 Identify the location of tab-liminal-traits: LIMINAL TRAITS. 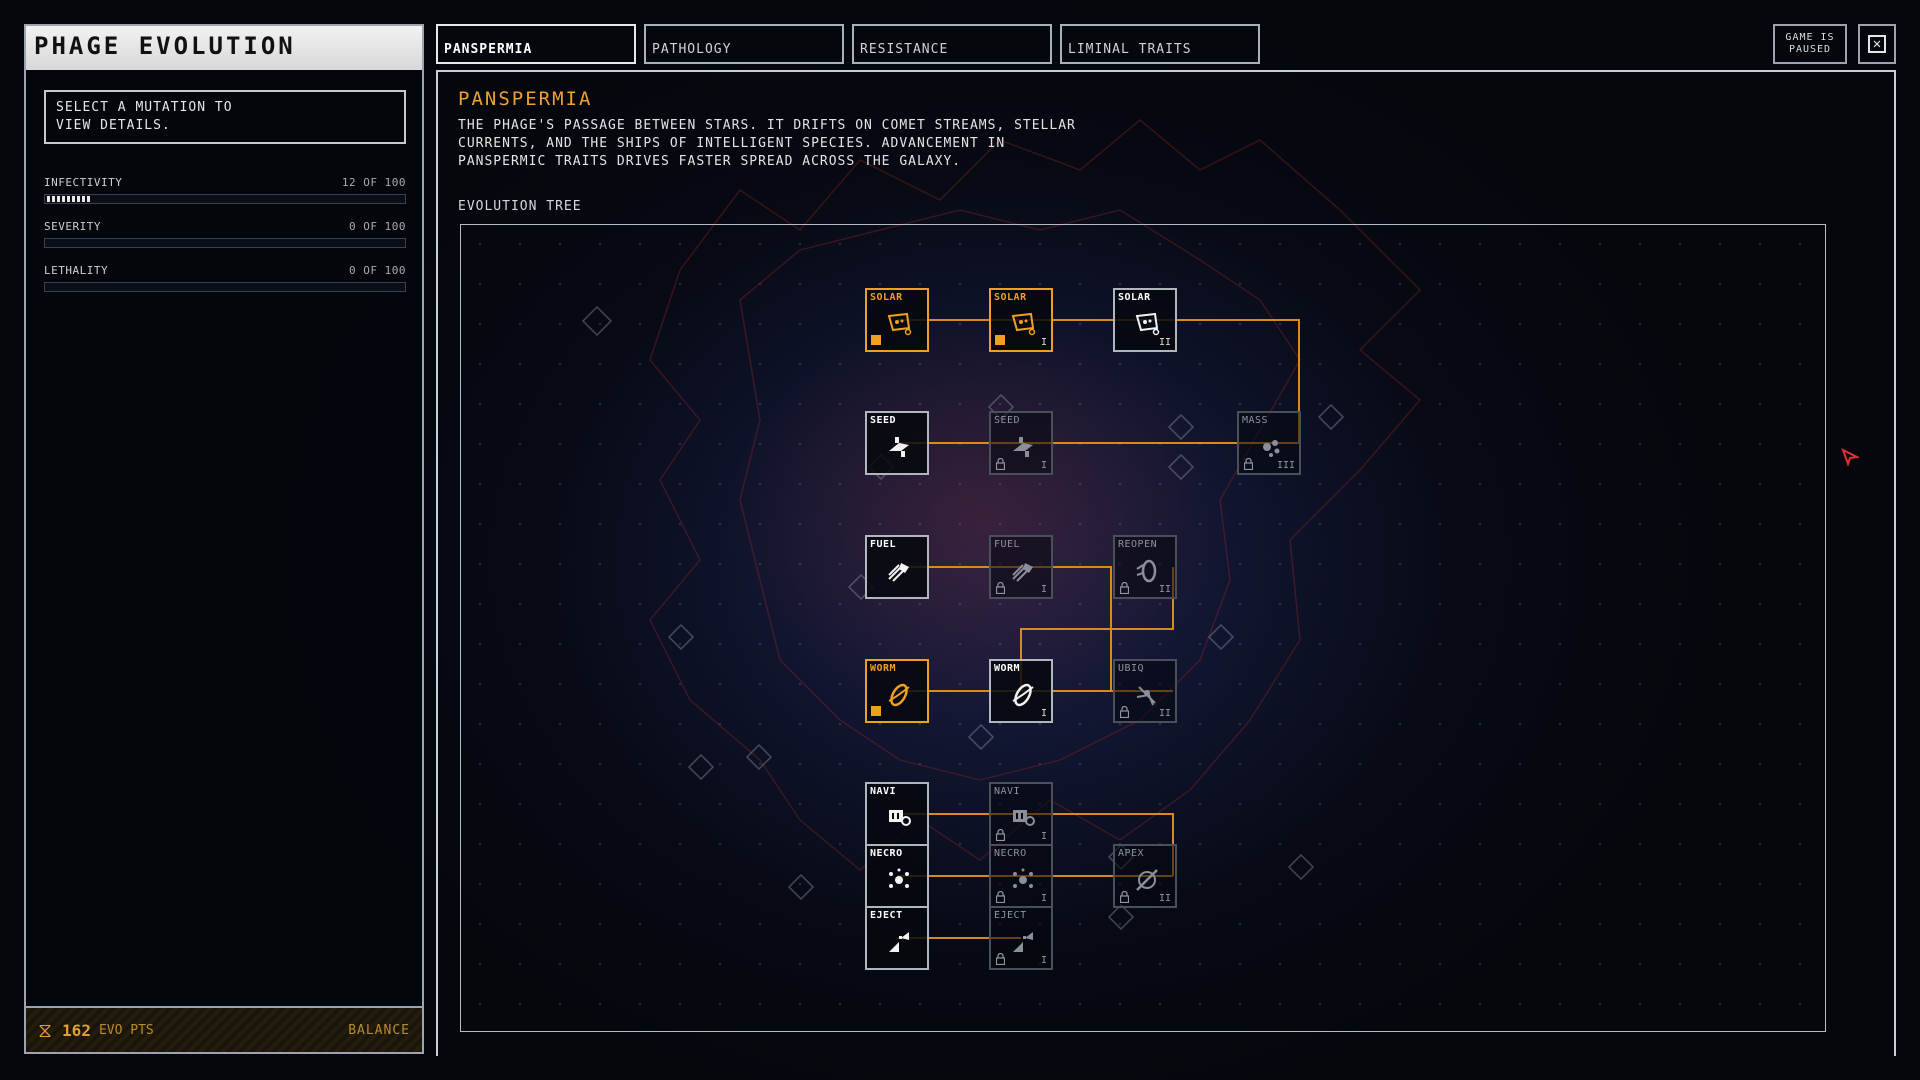
(1160, 44).